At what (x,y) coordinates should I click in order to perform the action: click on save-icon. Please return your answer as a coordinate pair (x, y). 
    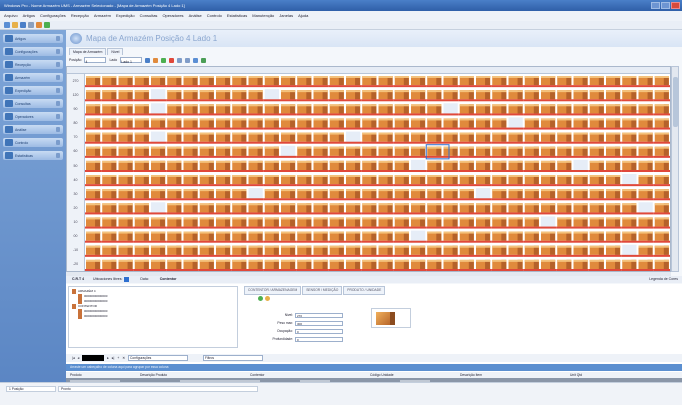
    Looking at the image, I should click on (260, 298).